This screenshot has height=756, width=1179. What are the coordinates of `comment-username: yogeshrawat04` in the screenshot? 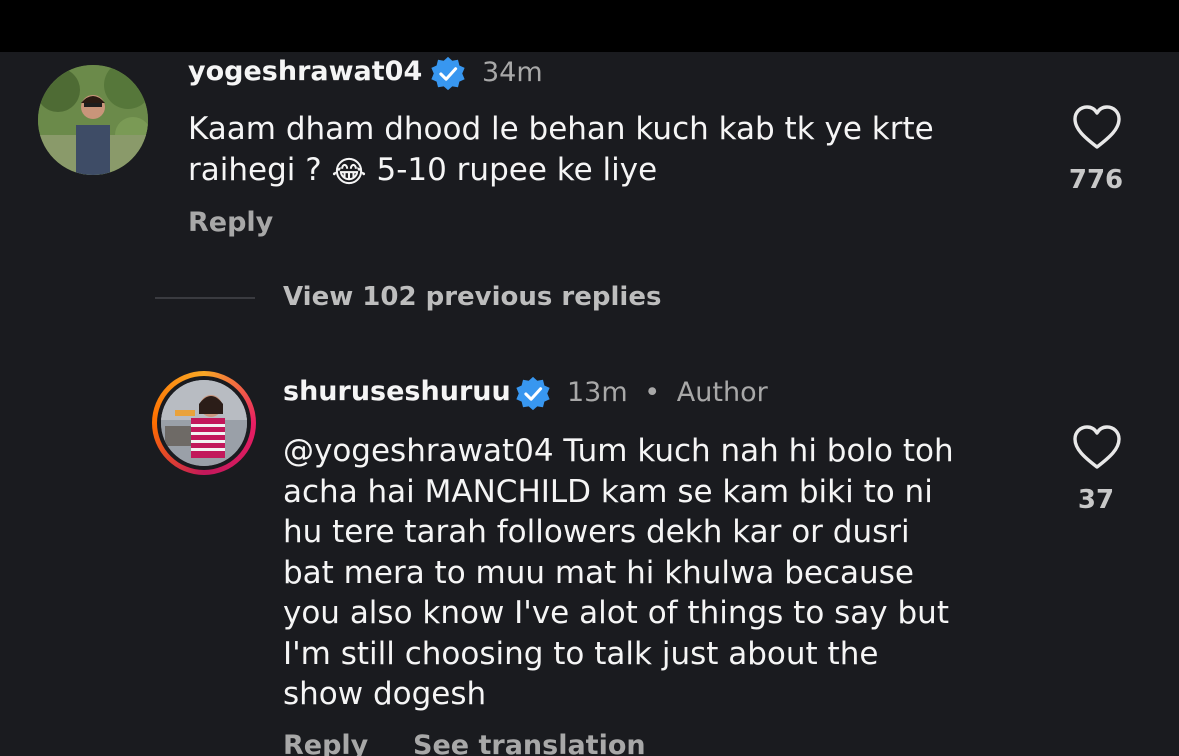 It's located at (305, 71).